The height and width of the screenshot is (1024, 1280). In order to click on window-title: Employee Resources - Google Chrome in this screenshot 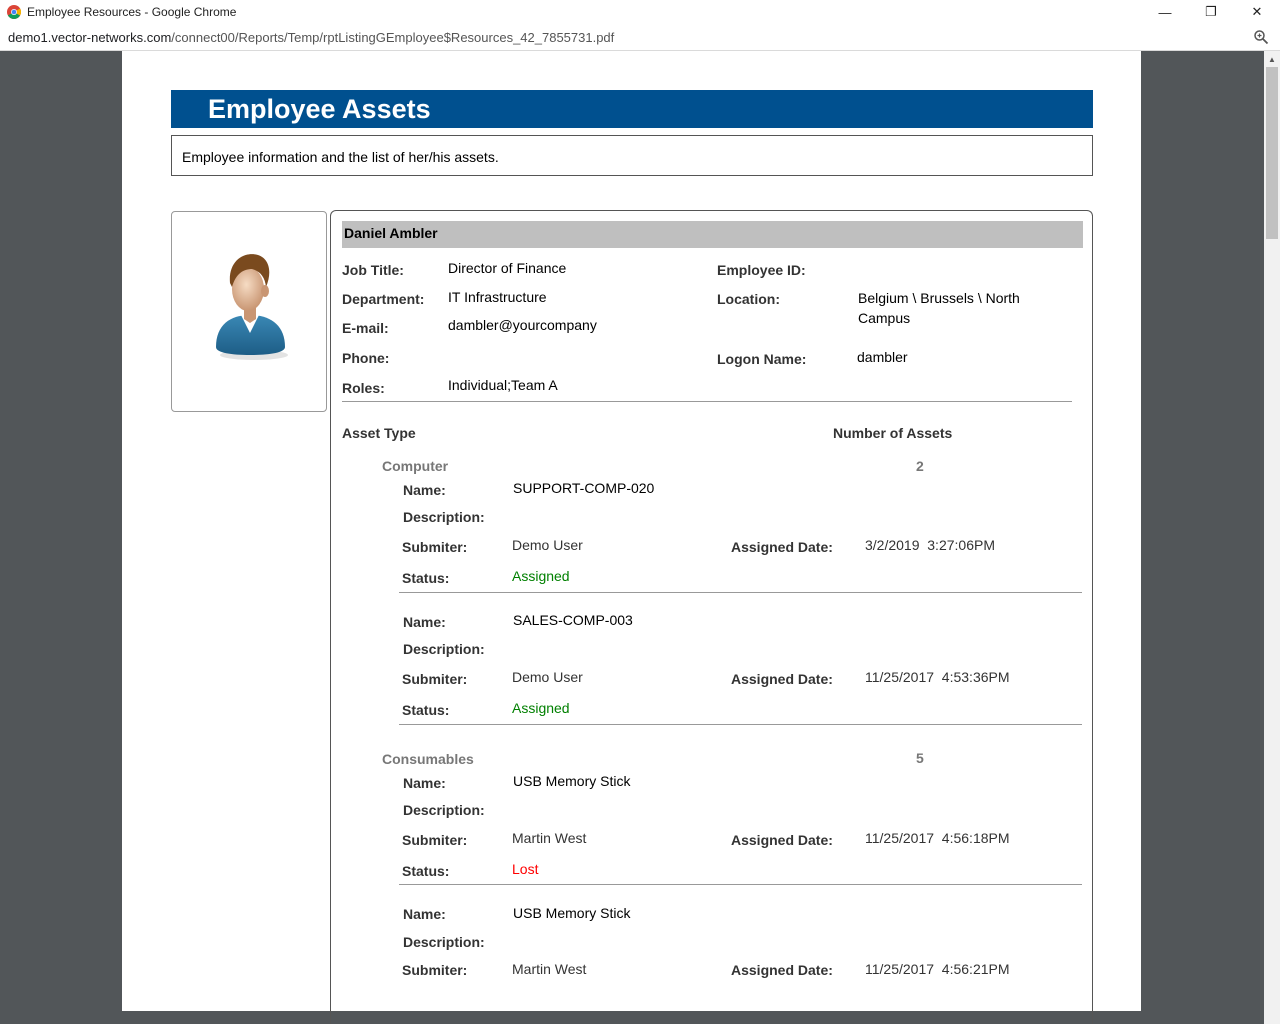, I will do `click(132, 12)`.